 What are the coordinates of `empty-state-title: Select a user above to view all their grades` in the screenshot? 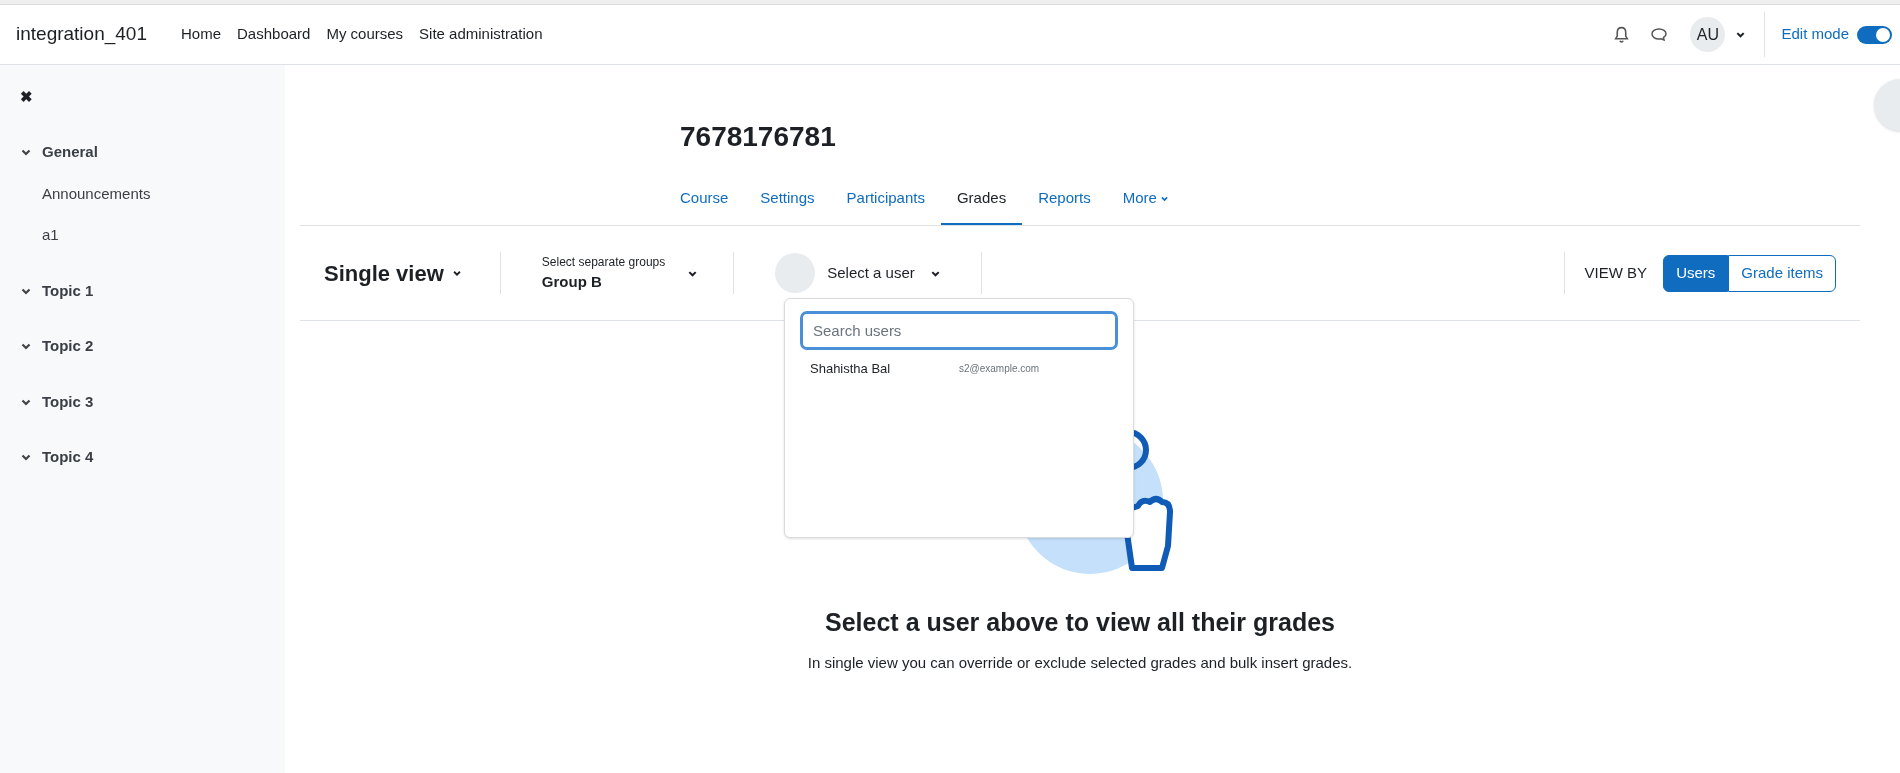 It's located at (1080, 622).